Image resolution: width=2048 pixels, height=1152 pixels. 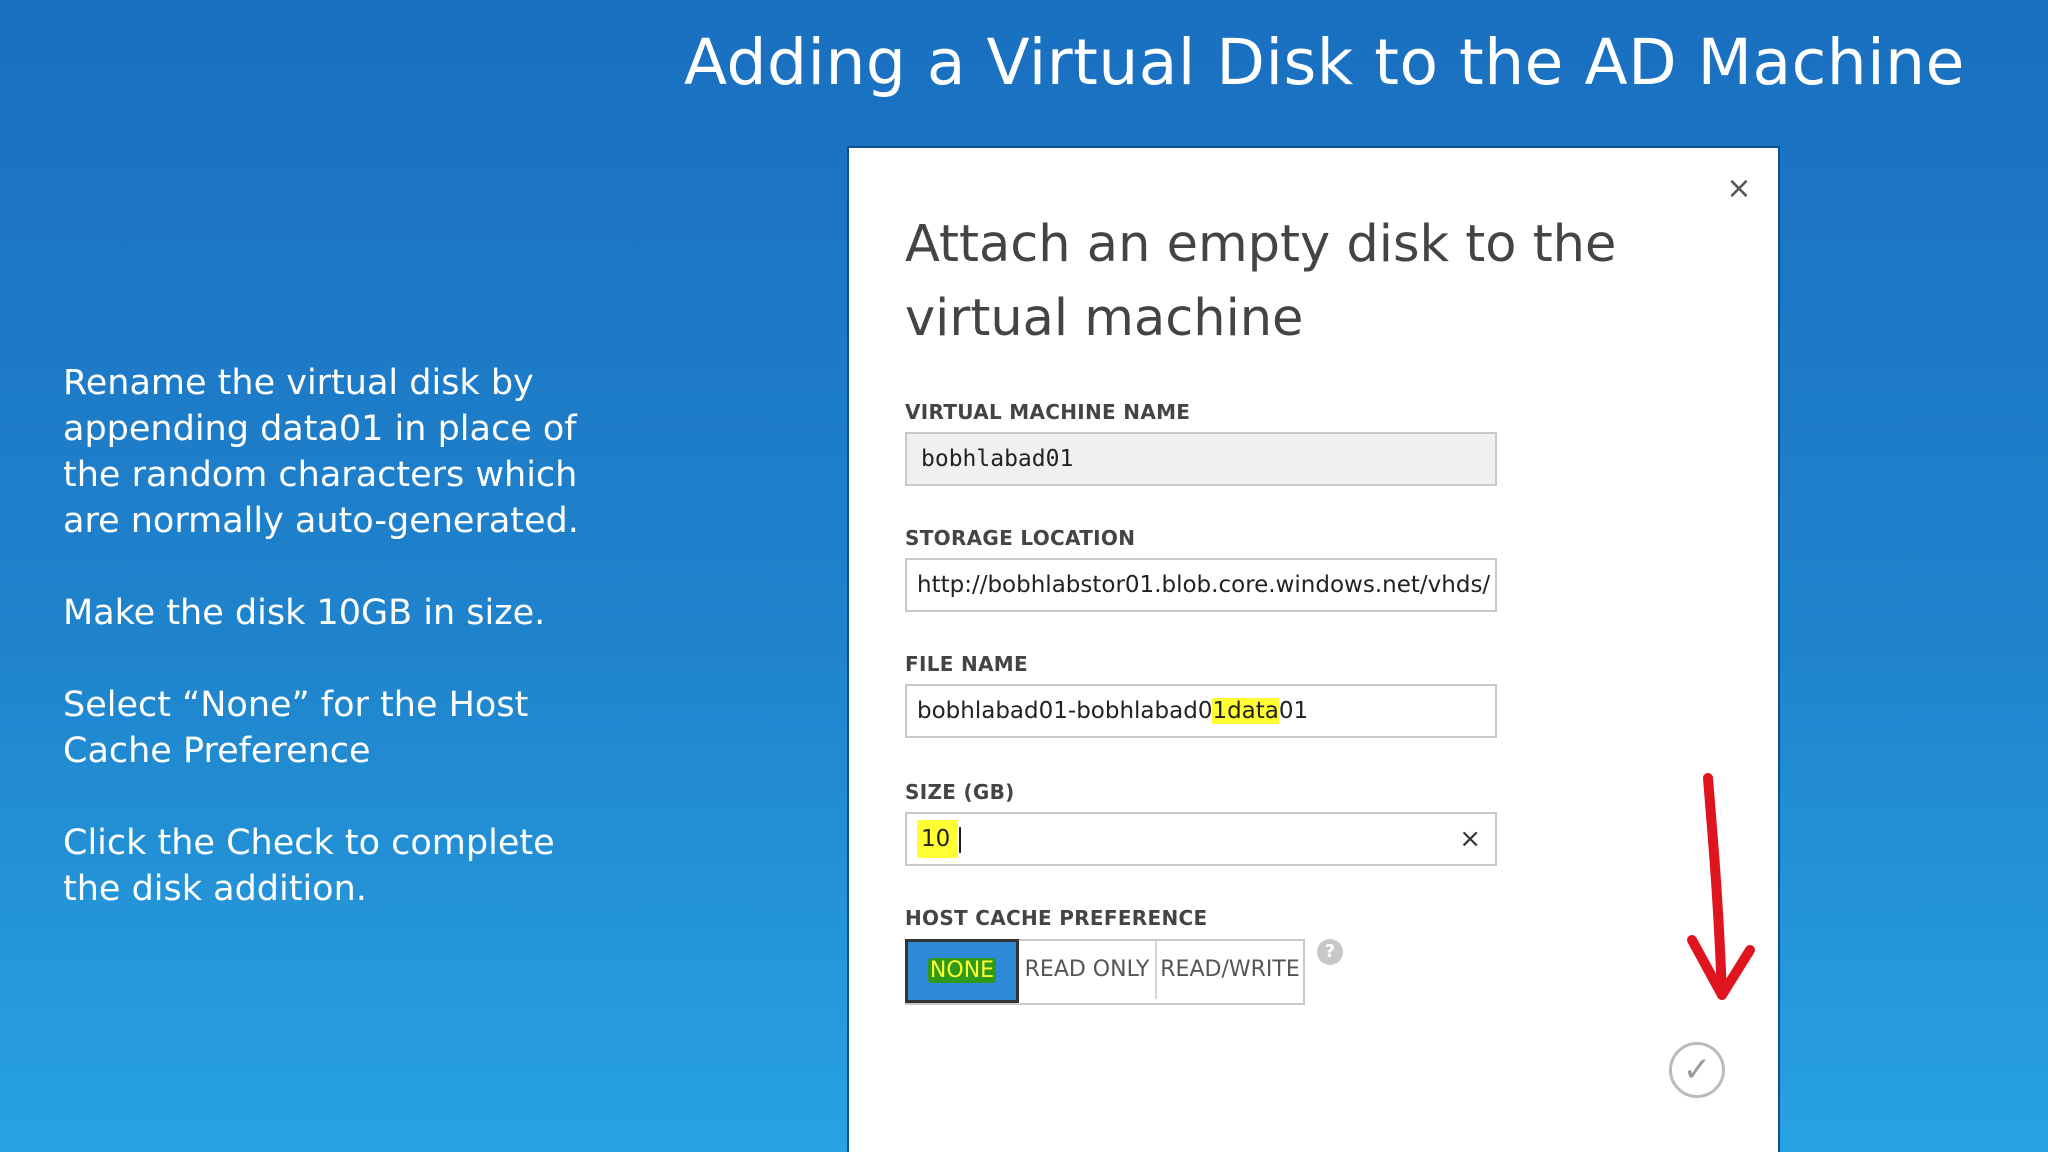 I want to click on host-cache-option-read-only: READ ONLY, so click(x=1088, y=970).